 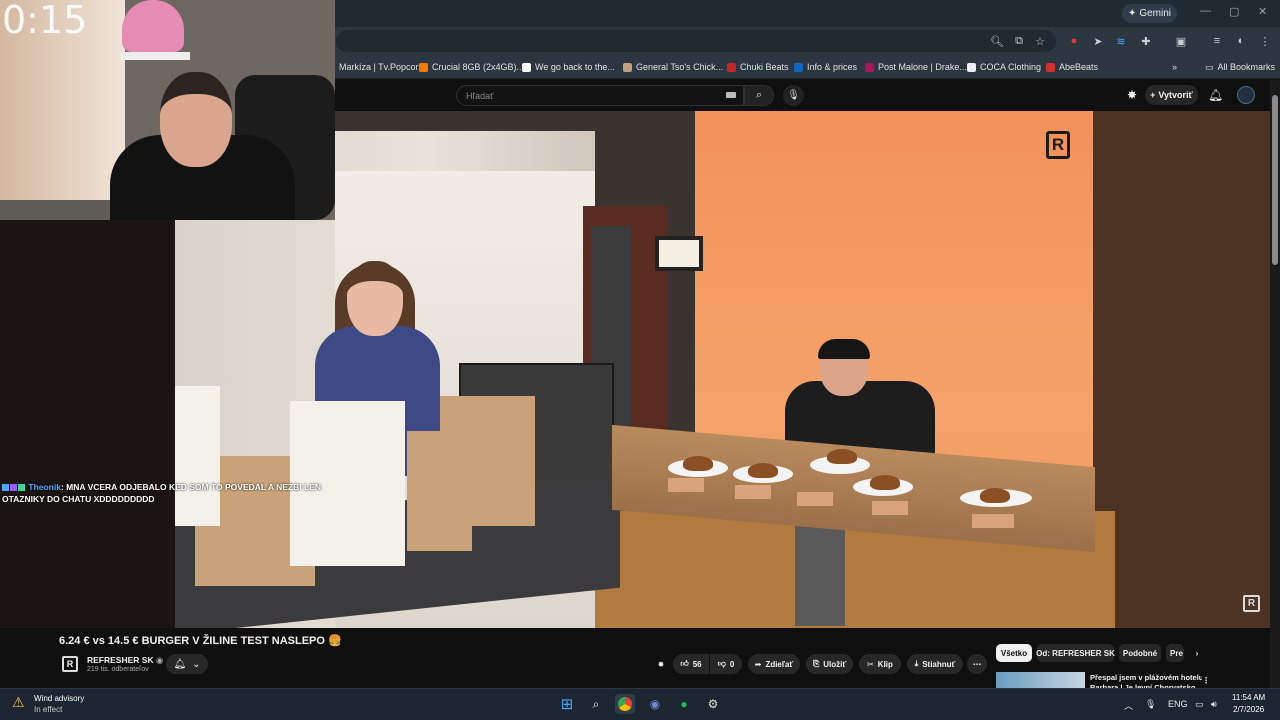 What do you see at coordinates (596, 704) in the screenshot?
I see `taskbar-search-icon: ⌕` at bounding box center [596, 704].